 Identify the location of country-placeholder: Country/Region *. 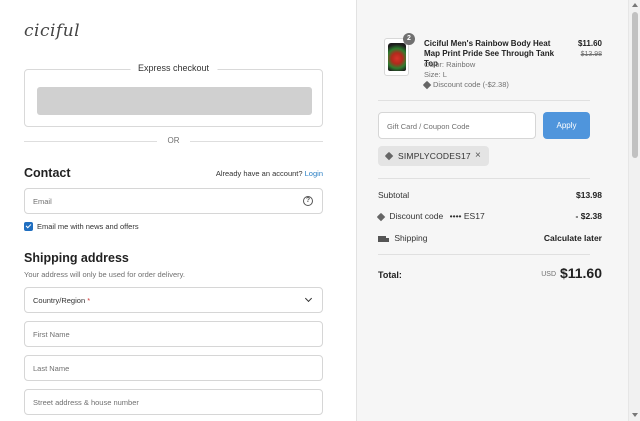
(62, 300).